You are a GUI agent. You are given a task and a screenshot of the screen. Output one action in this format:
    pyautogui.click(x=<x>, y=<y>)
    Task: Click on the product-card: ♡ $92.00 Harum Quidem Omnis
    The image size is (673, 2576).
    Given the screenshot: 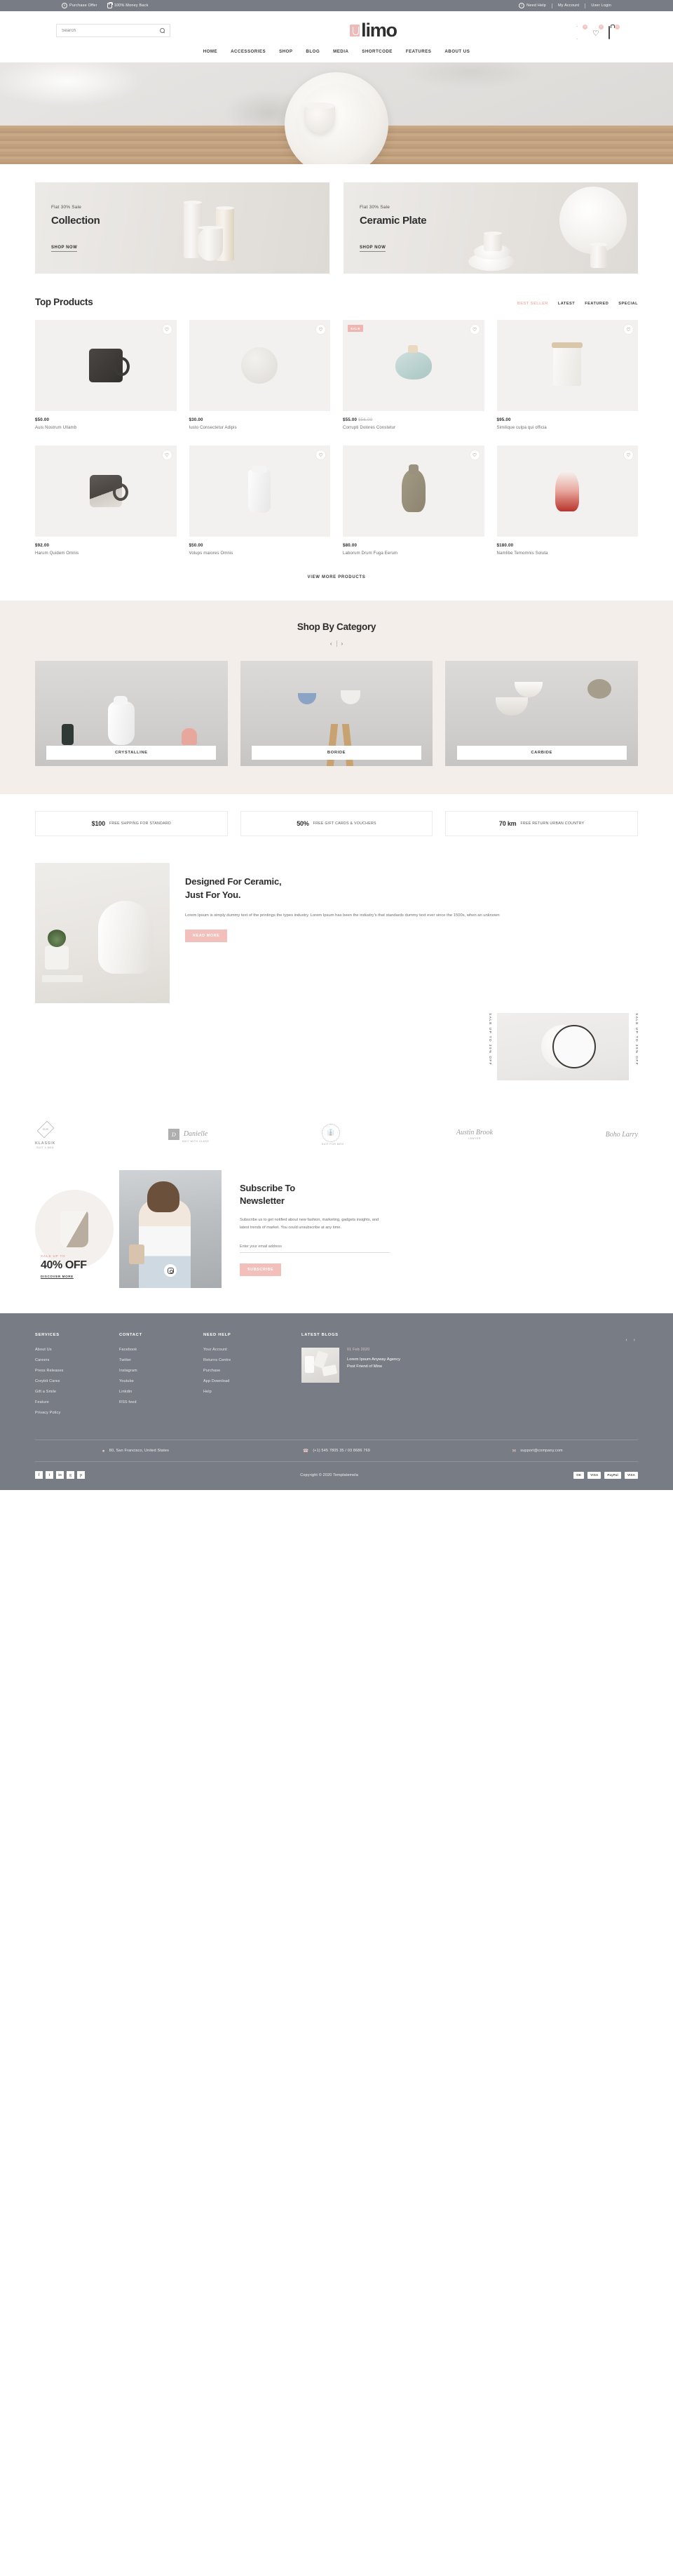 What is the action you would take?
    pyautogui.click(x=106, y=501)
    